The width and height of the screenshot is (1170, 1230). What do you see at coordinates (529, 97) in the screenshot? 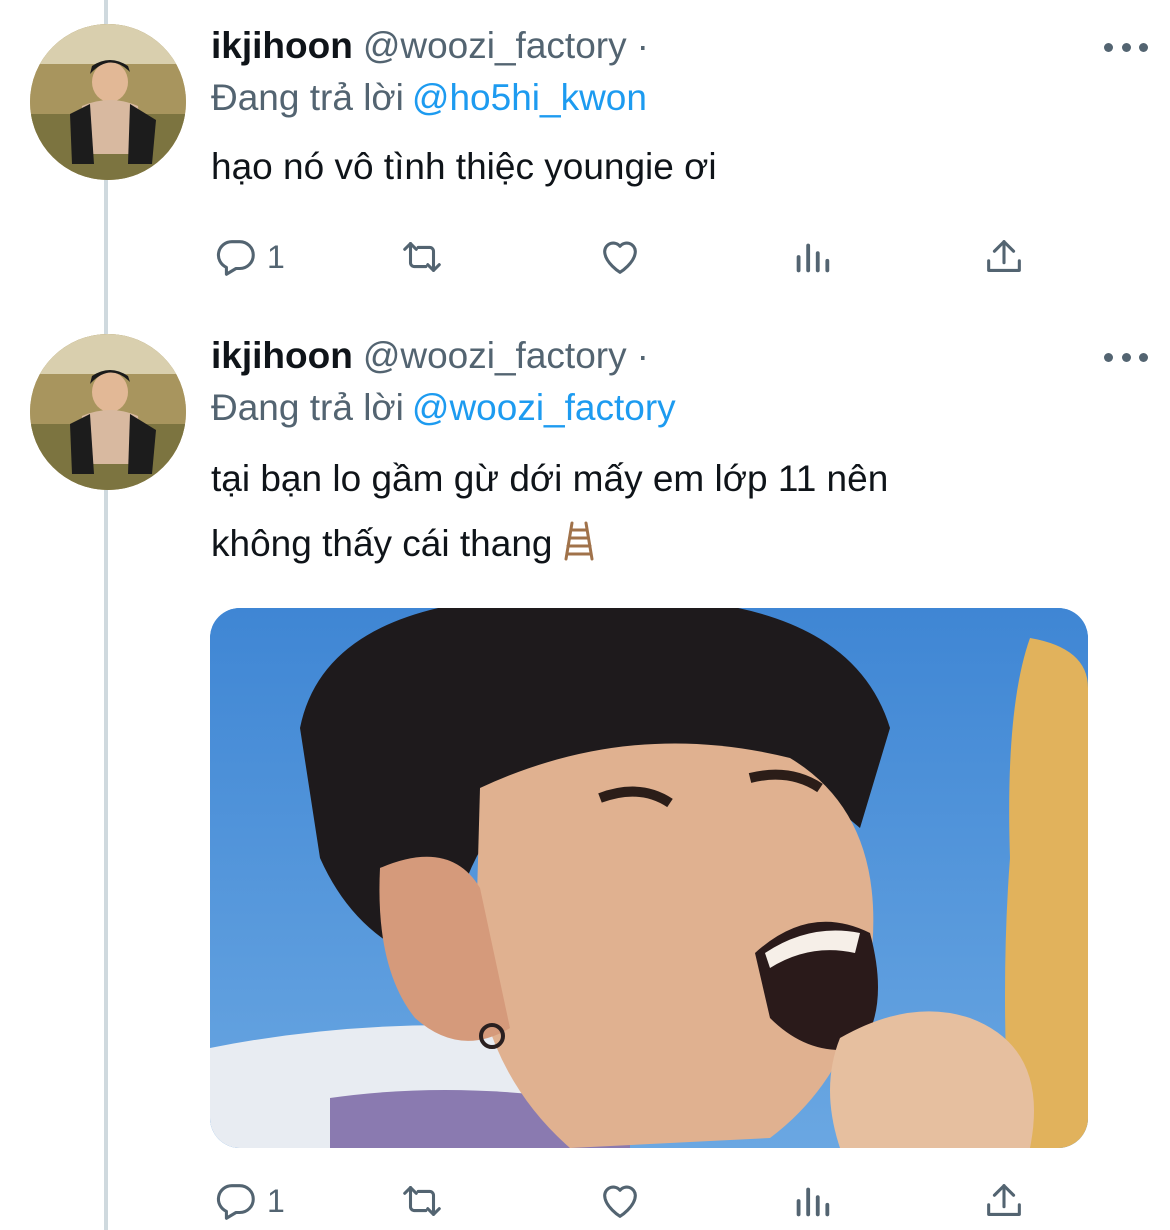
I see `mention-link: @ho5hi_kwon` at bounding box center [529, 97].